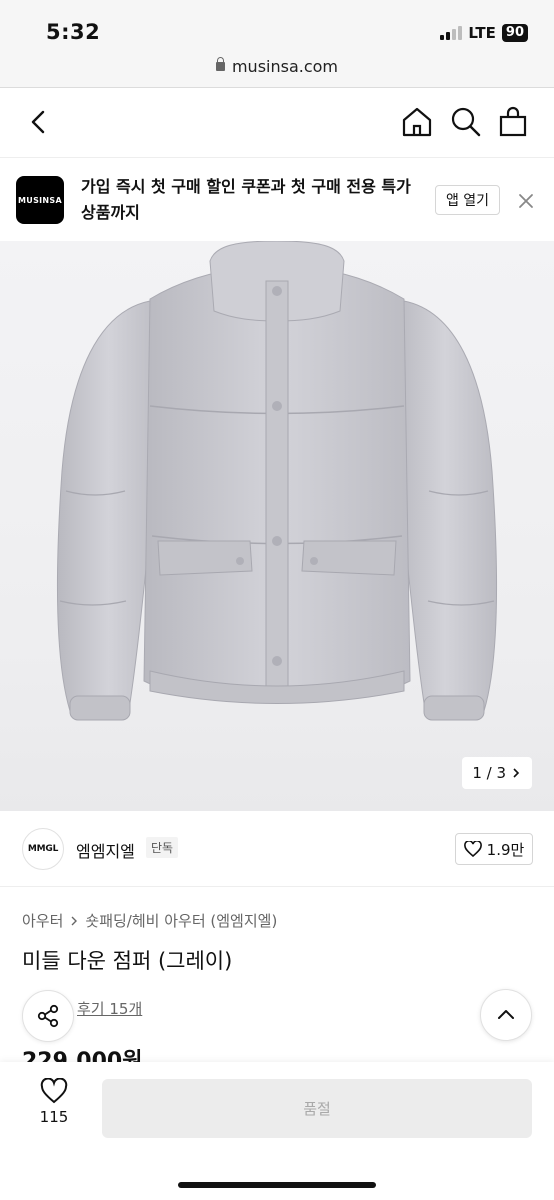 This screenshot has width=554, height=1200. Describe the element at coordinates (467, 200) in the screenshot. I see `open-app-button: 앱 열기` at that location.